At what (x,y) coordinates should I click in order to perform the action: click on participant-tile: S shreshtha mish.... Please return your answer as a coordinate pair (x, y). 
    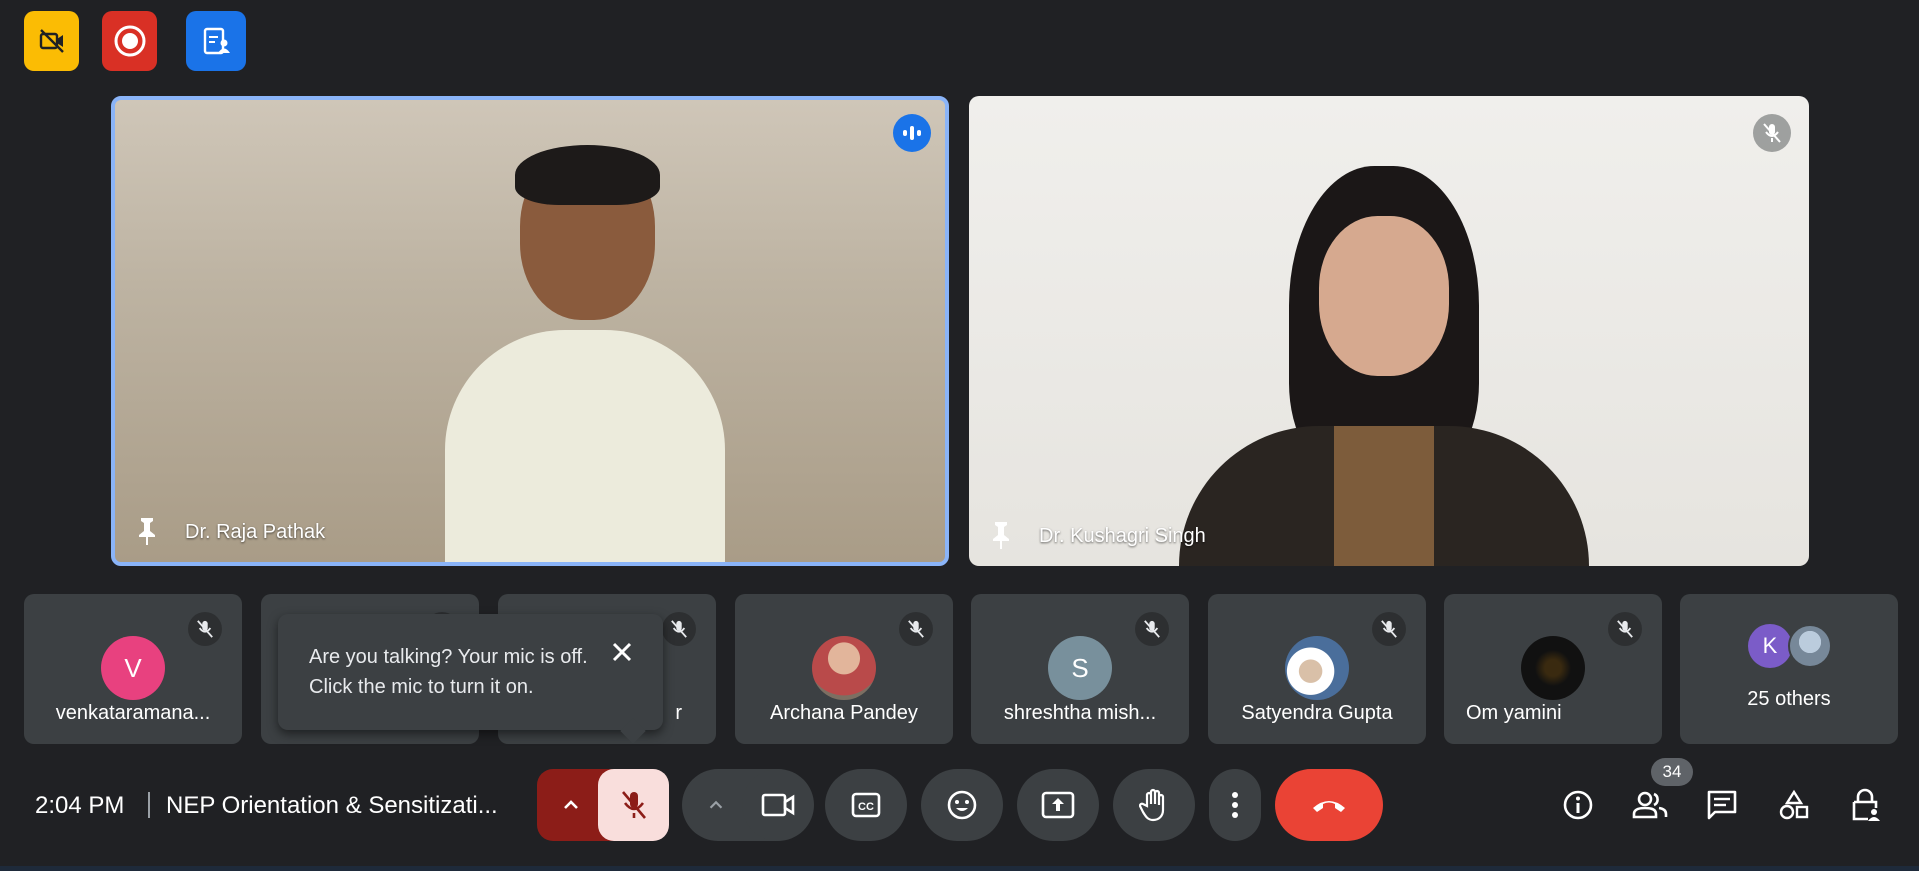
    Looking at the image, I should click on (1080, 669).